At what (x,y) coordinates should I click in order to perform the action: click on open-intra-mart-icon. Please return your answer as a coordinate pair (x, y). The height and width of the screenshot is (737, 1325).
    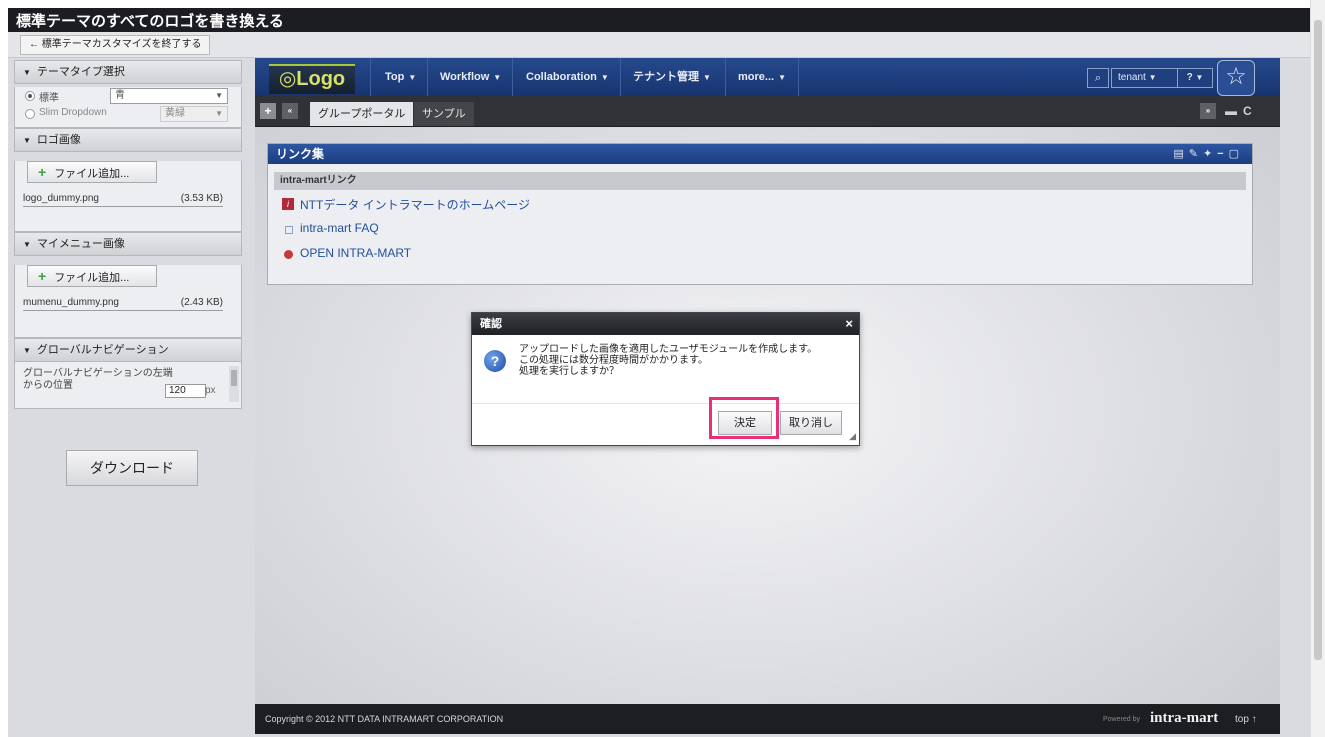
    Looking at the image, I should click on (288, 254).